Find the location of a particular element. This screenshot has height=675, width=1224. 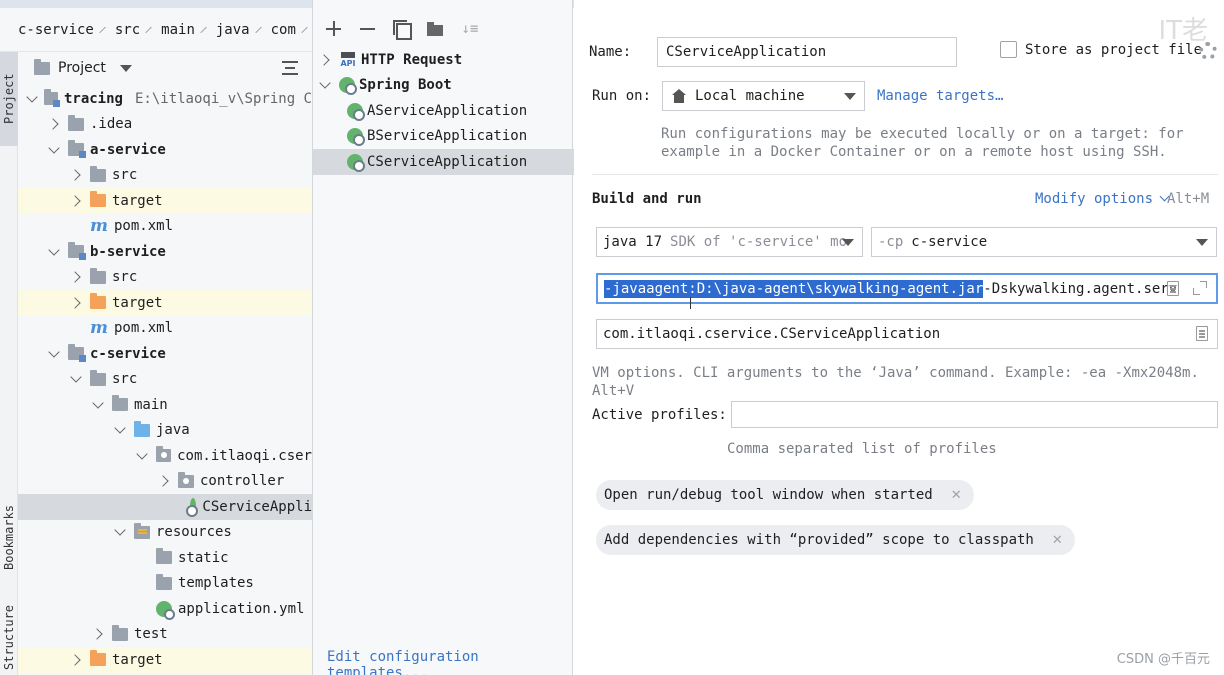

config-item: BServiceApplication is located at coordinates (443, 137).